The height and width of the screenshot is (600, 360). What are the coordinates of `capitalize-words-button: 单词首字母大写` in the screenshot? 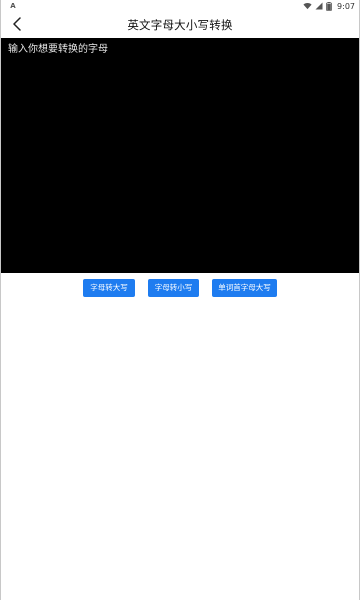 It's located at (244, 288).